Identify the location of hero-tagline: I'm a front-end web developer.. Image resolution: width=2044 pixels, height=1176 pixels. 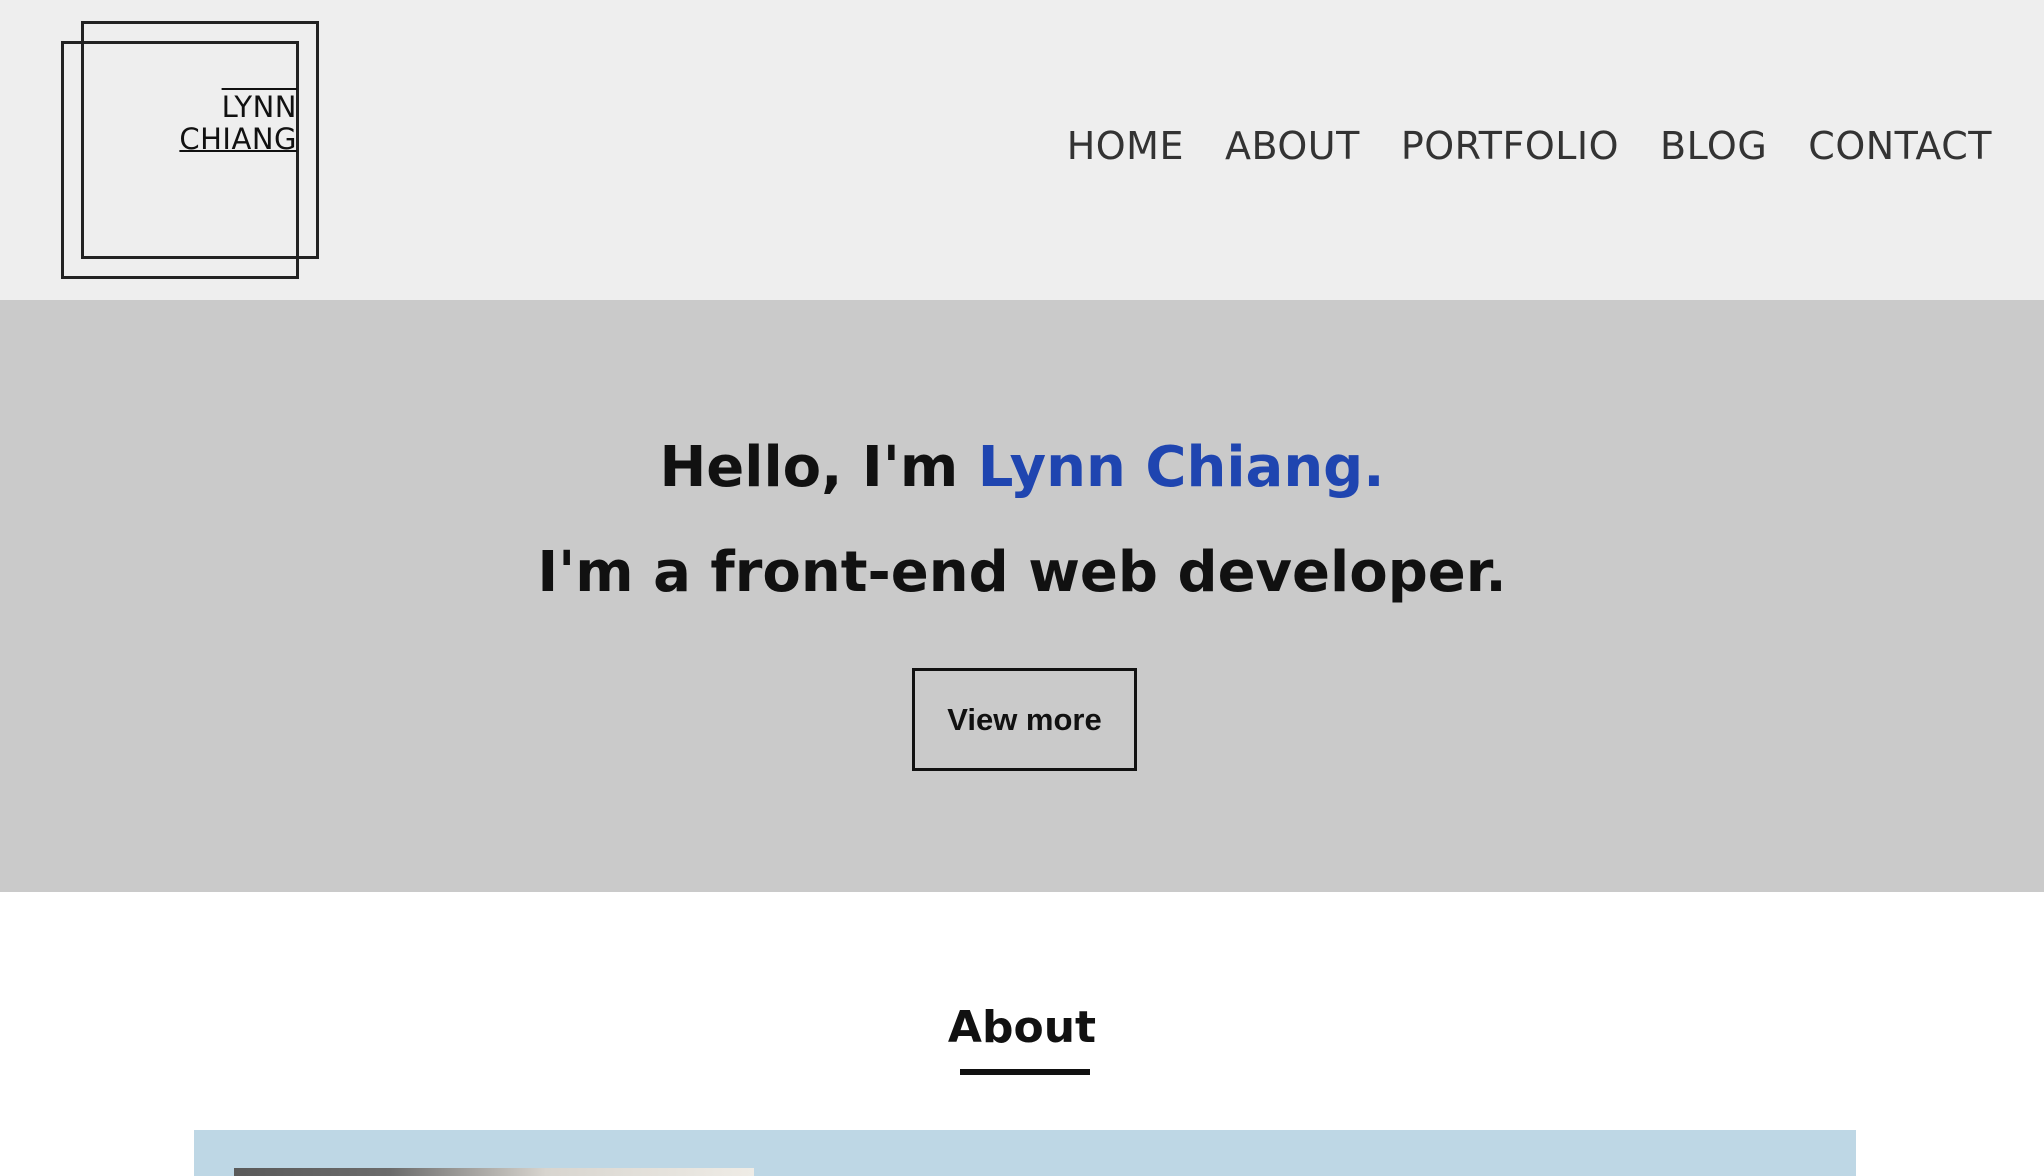
(1022, 572).